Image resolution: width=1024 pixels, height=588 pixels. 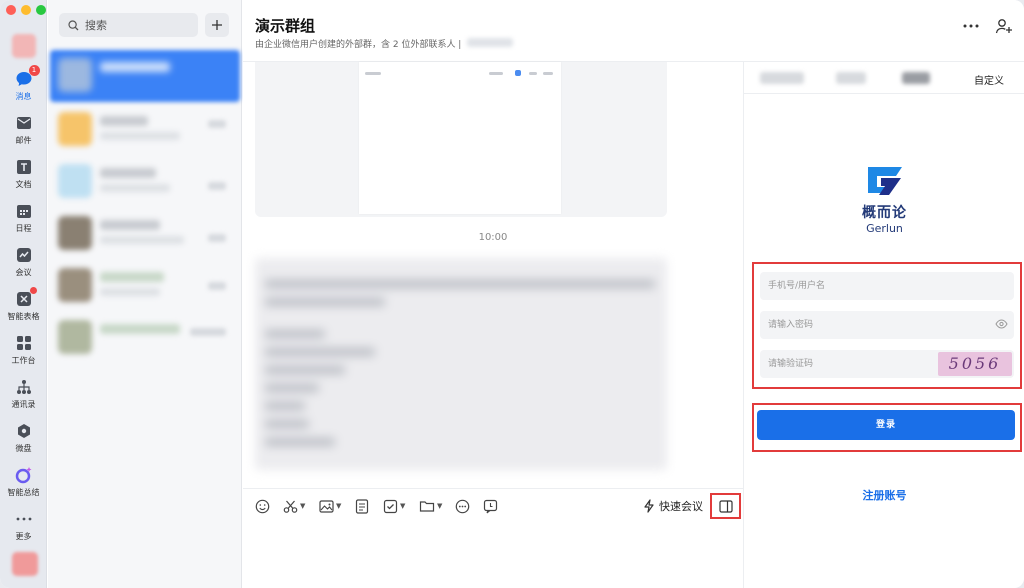 What do you see at coordinates (24, 343) in the screenshot?
I see `grid-apps-icon` at bounding box center [24, 343].